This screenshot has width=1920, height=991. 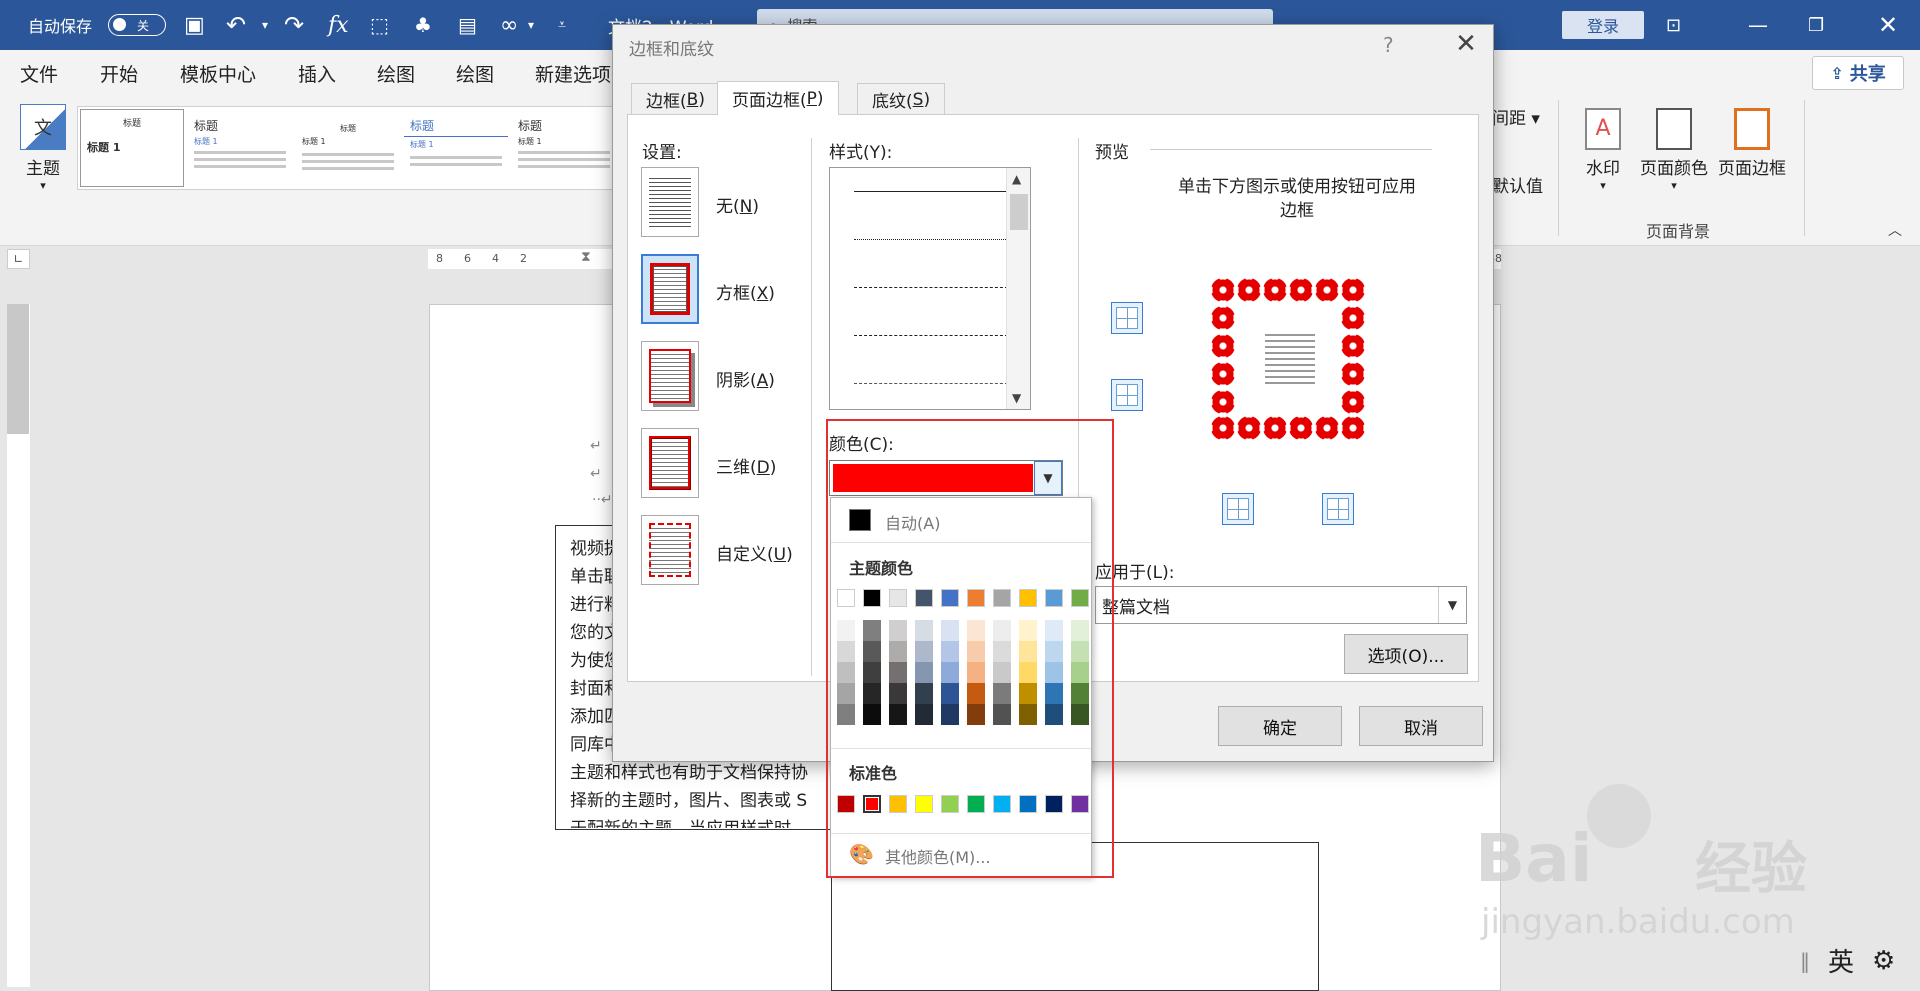 What do you see at coordinates (1516, 116) in the screenshot?
I see `spacing-button: 间距 ▾` at bounding box center [1516, 116].